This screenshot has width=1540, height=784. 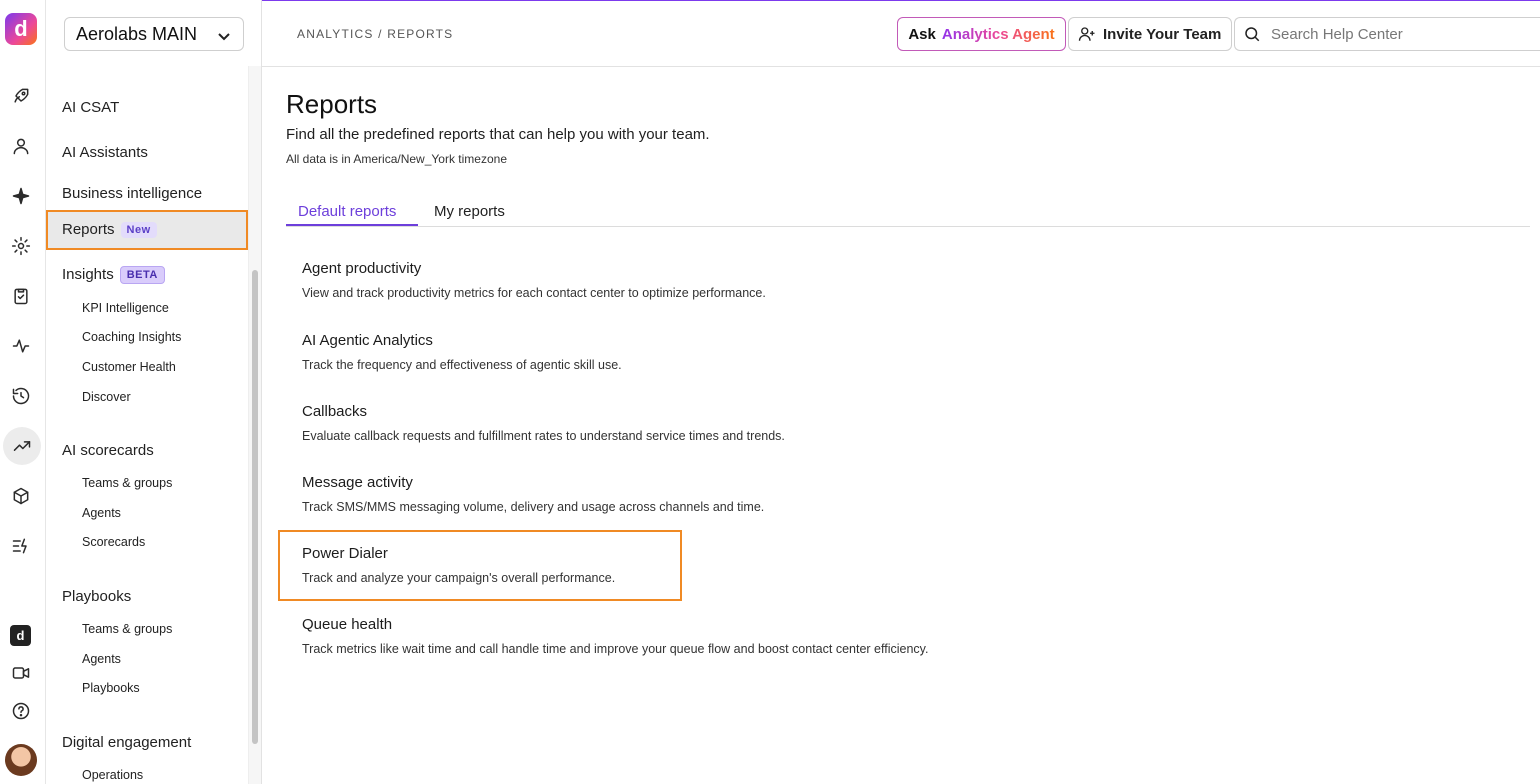 I want to click on workspace-selector: Aerolabs MAIN, so click(x=154, y=34).